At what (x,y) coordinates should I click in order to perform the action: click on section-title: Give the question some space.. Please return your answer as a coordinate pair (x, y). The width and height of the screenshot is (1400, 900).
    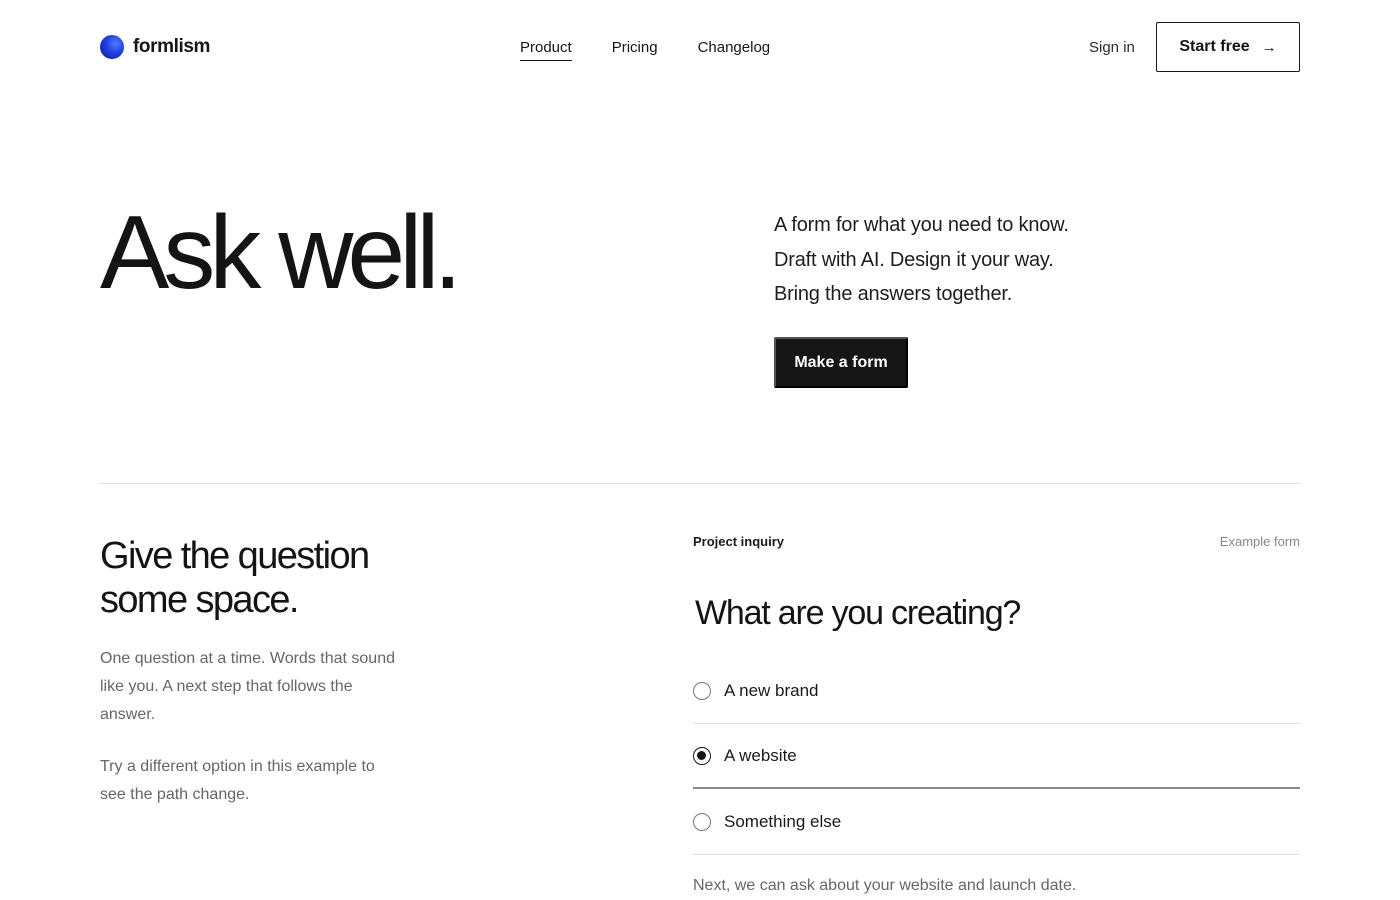
    Looking at the image, I should click on (235, 578).